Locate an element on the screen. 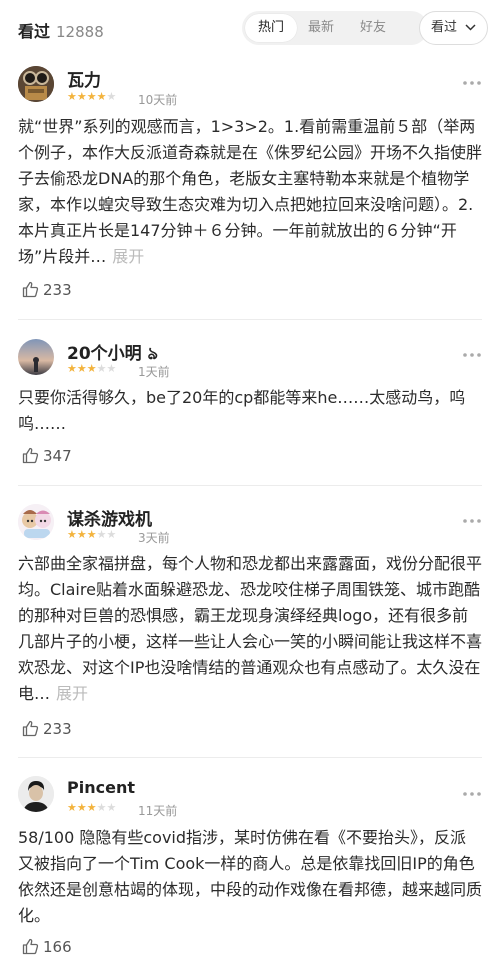 This screenshot has width=500, height=957. user-badge: ঌ is located at coordinates (152, 354).